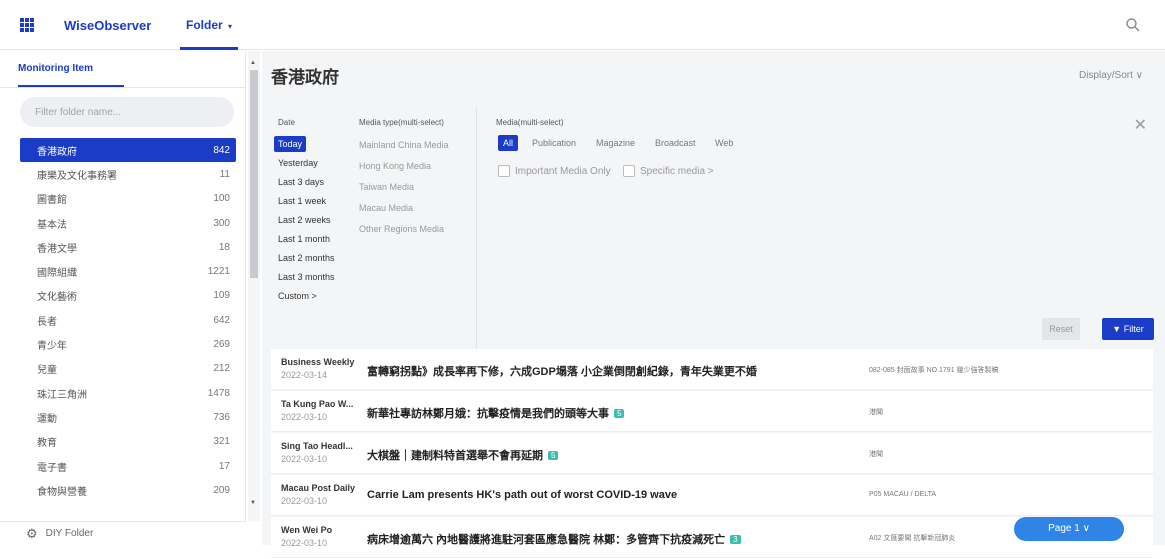  What do you see at coordinates (306, 258) in the screenshot?
I see `date-option: Last 2 months` at bounding box center [306, 258].